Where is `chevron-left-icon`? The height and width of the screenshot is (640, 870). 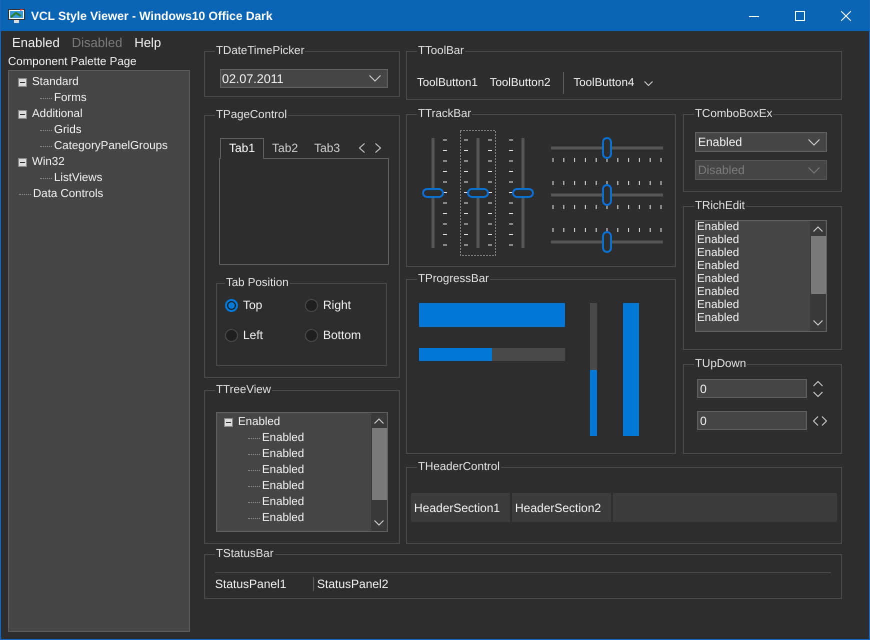 chevron-left-icon is located at coordinates (362, 147).